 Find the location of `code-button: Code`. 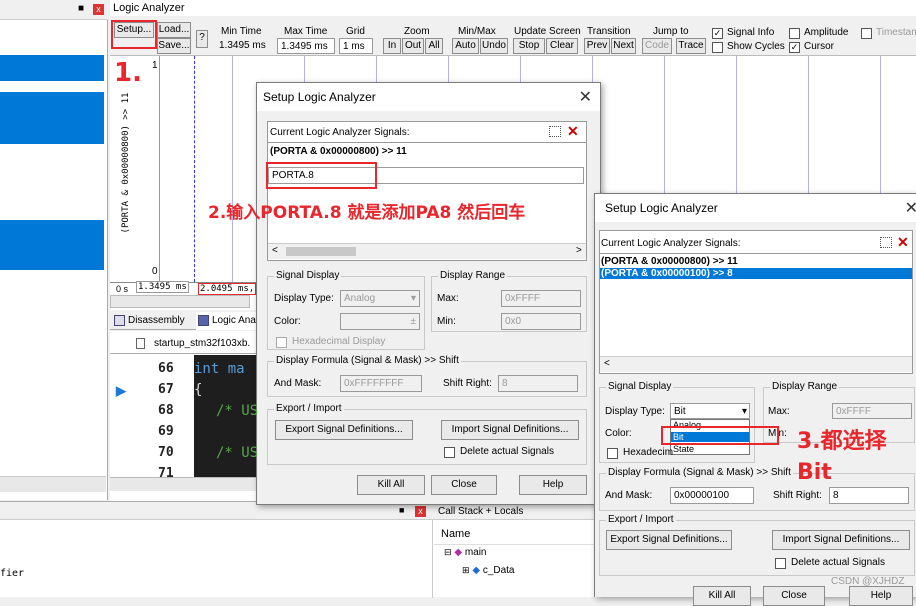

code-button: Code is located at coordinates (657, 46).